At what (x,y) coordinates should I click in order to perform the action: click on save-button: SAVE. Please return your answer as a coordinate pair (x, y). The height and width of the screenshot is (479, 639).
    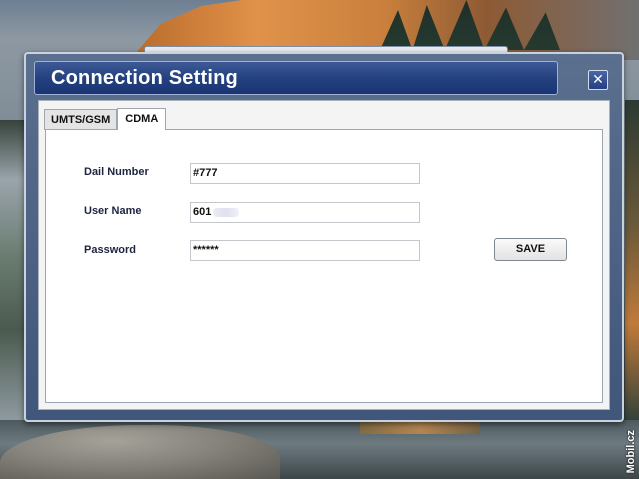
    Looking at the image, I should click on (530, 249).